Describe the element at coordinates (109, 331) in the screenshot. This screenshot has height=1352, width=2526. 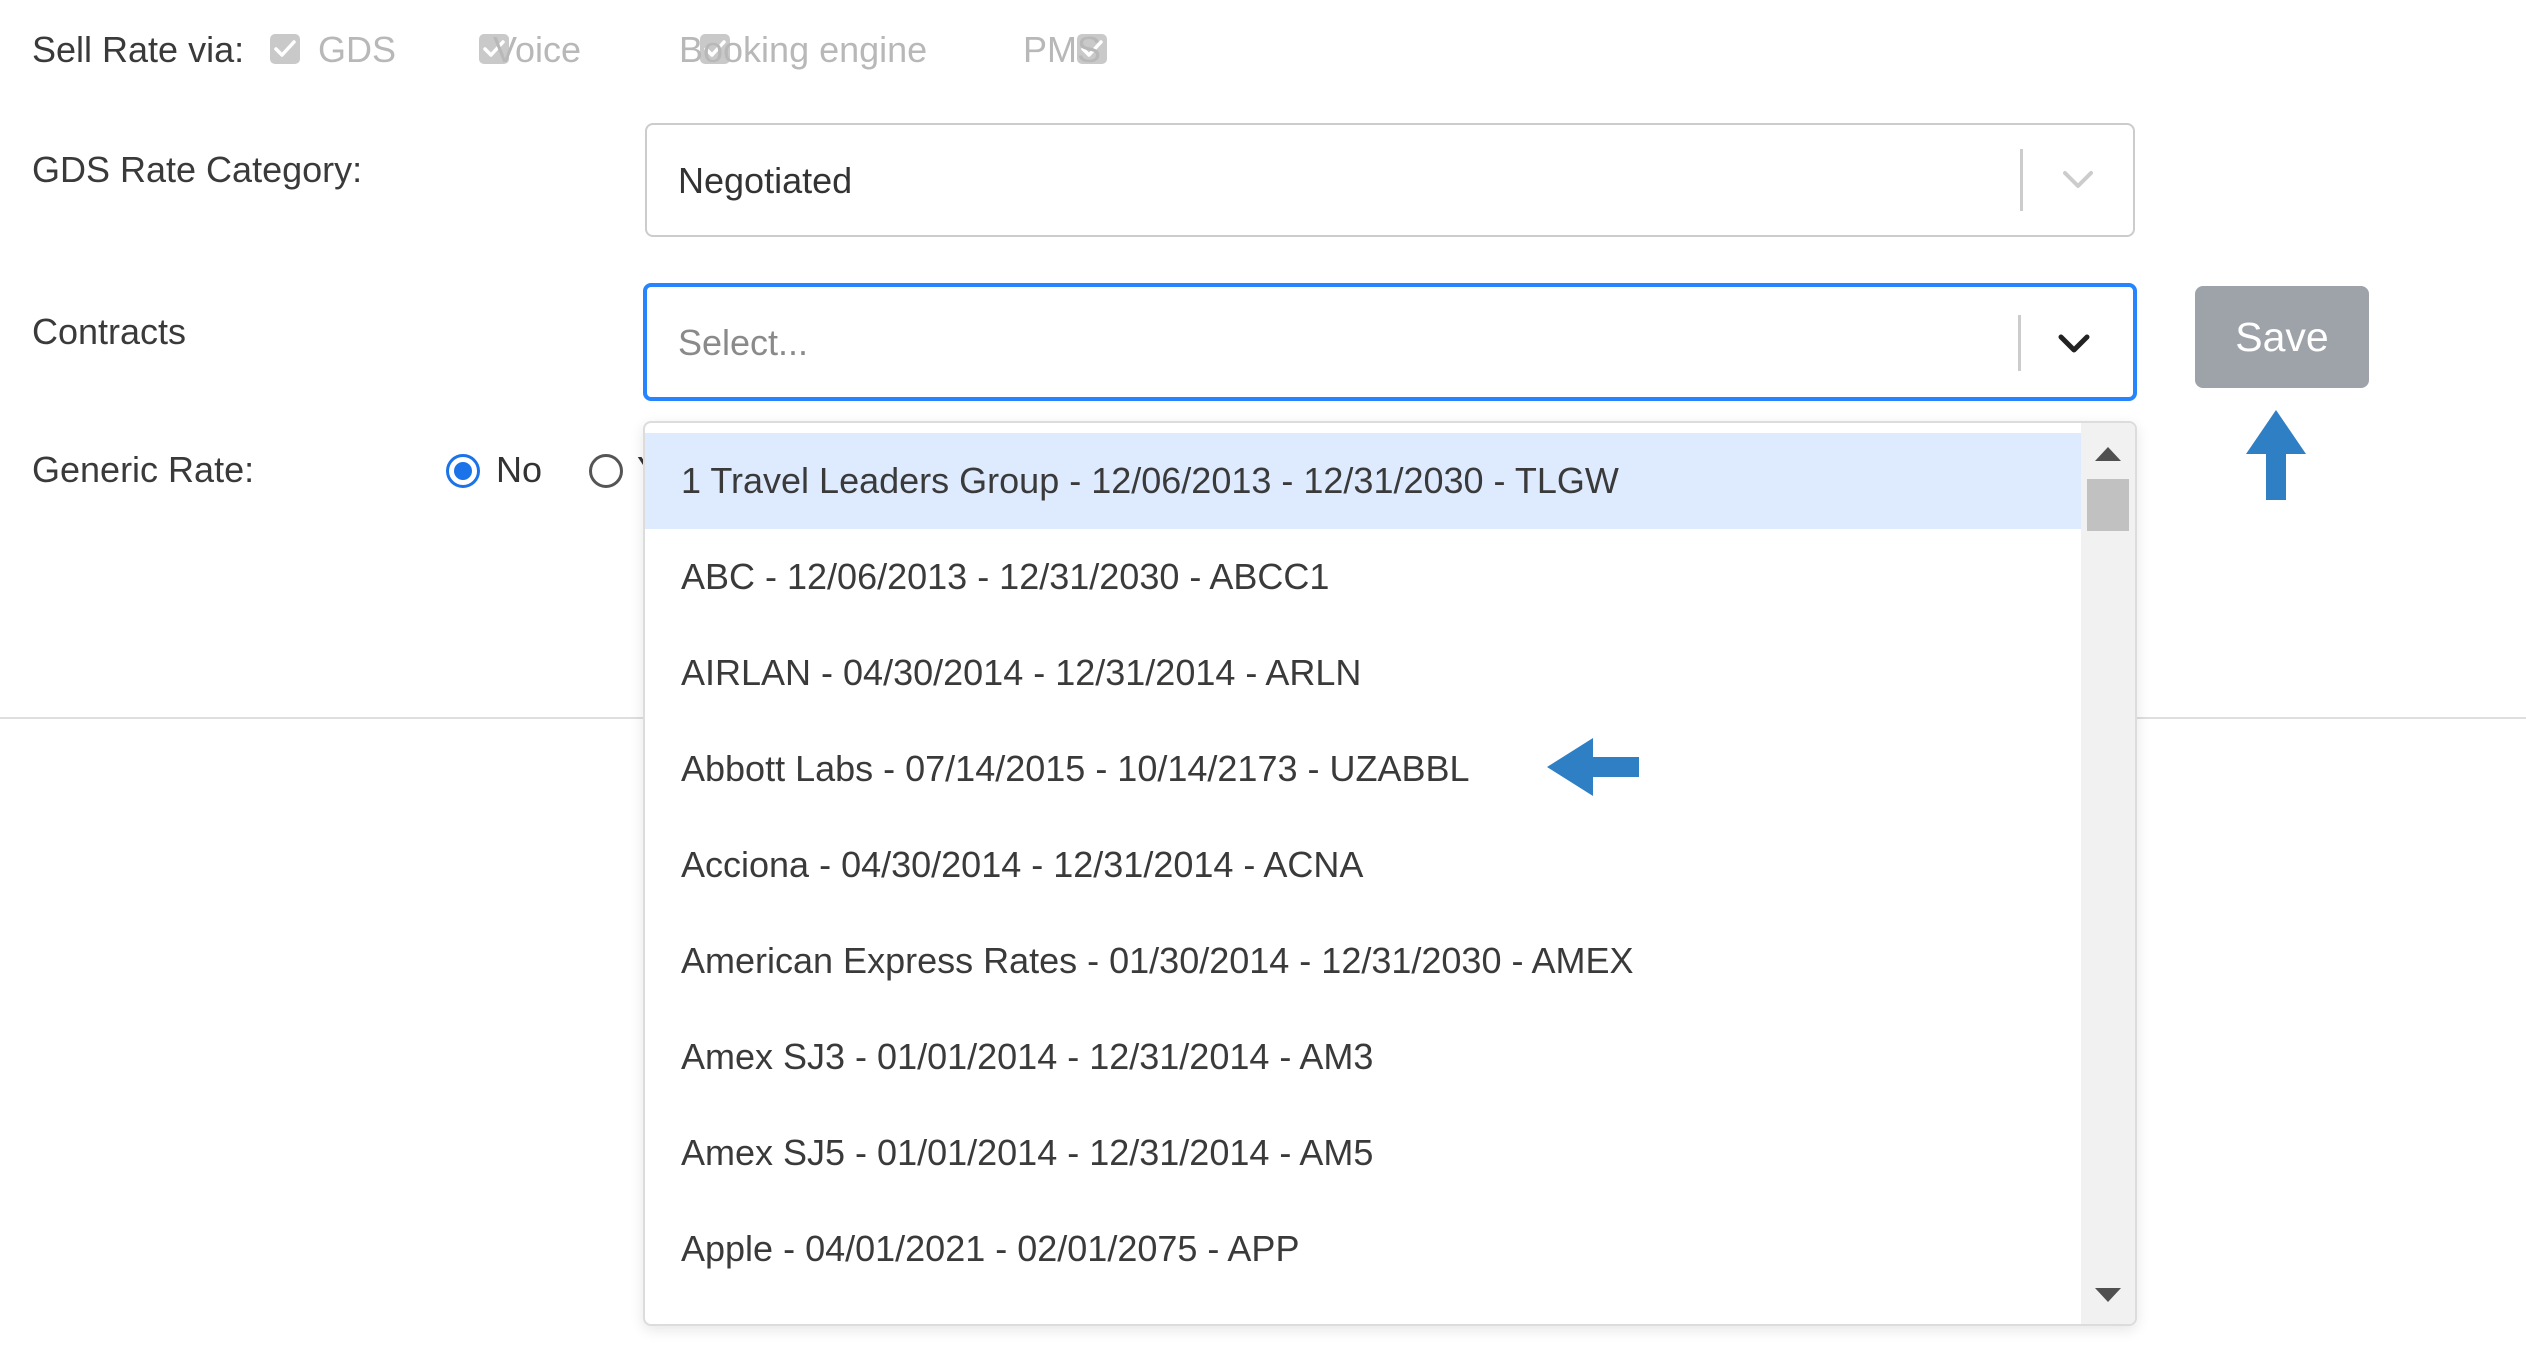
I see `contracts-label: Contracts` at that location.